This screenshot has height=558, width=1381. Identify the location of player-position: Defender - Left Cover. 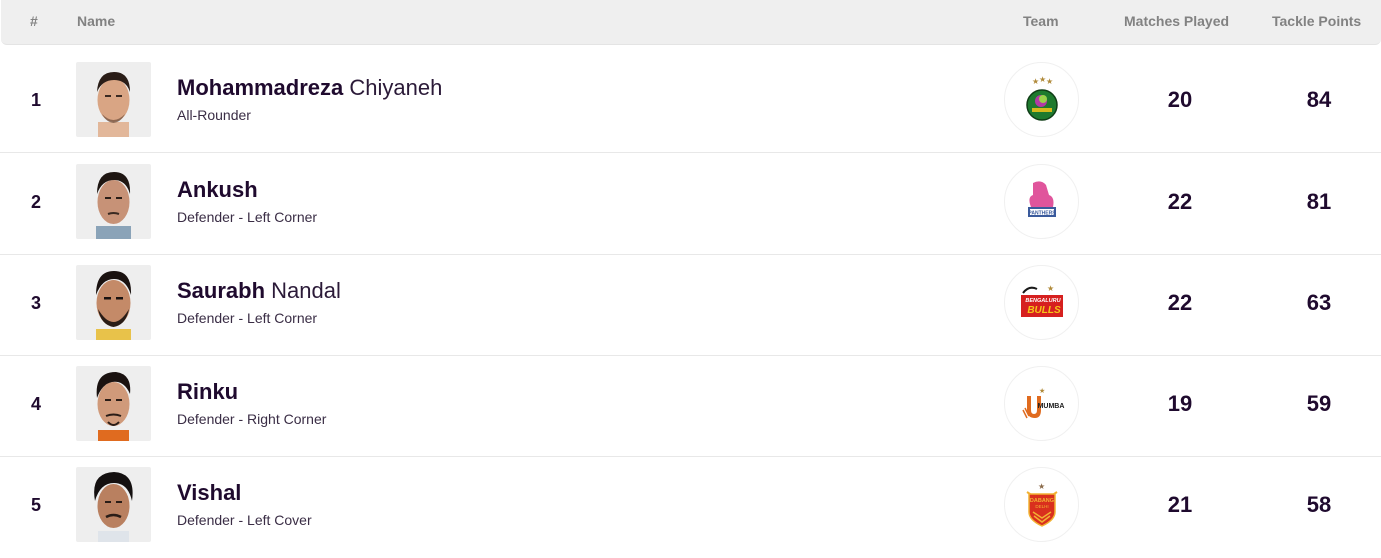
(244, 520).